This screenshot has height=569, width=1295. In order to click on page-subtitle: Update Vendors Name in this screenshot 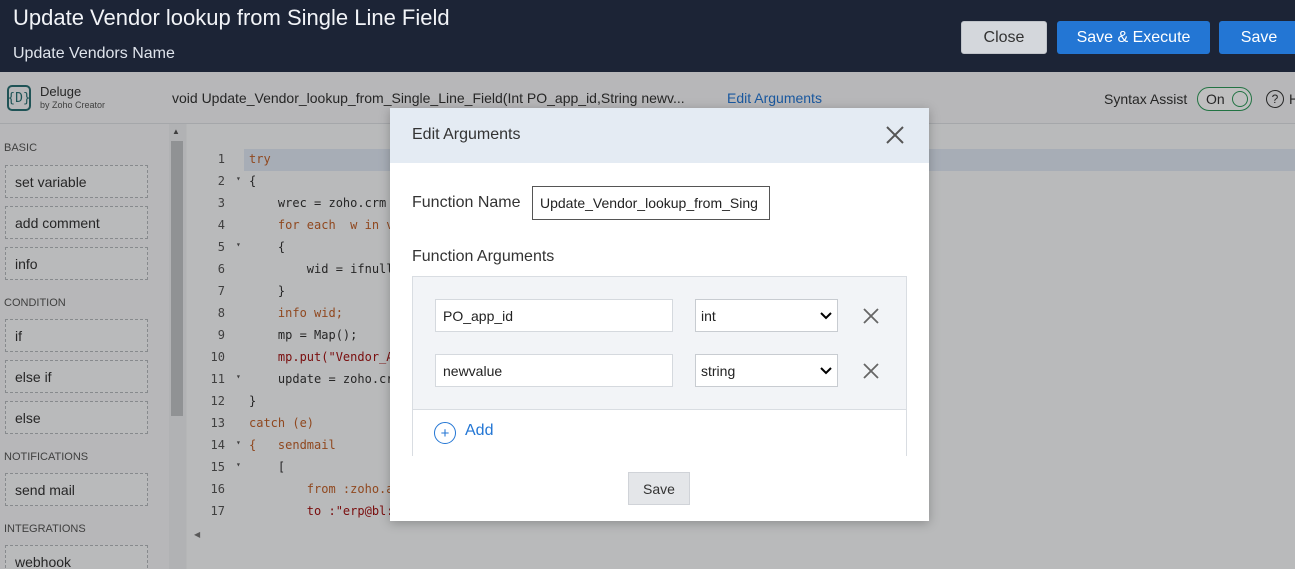, I will do `click(94, 53)`.